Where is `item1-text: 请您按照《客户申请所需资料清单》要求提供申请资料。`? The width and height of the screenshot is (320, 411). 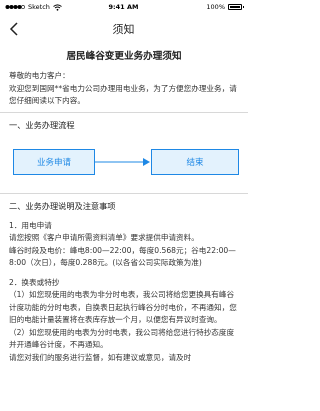 item1-text: 请您按照《客户申请所需资料清单》要求提供申请资料。 is located at coordinates (104, 237).